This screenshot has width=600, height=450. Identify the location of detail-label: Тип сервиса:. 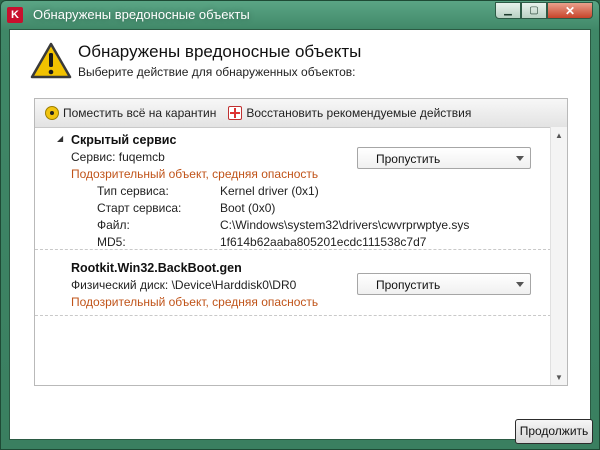
(133, 191).